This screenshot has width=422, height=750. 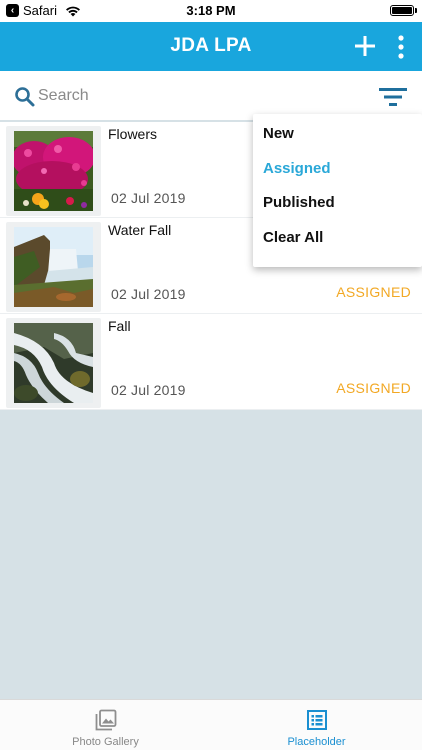 I want to click on filter-icon, so click(x=393, y=97).